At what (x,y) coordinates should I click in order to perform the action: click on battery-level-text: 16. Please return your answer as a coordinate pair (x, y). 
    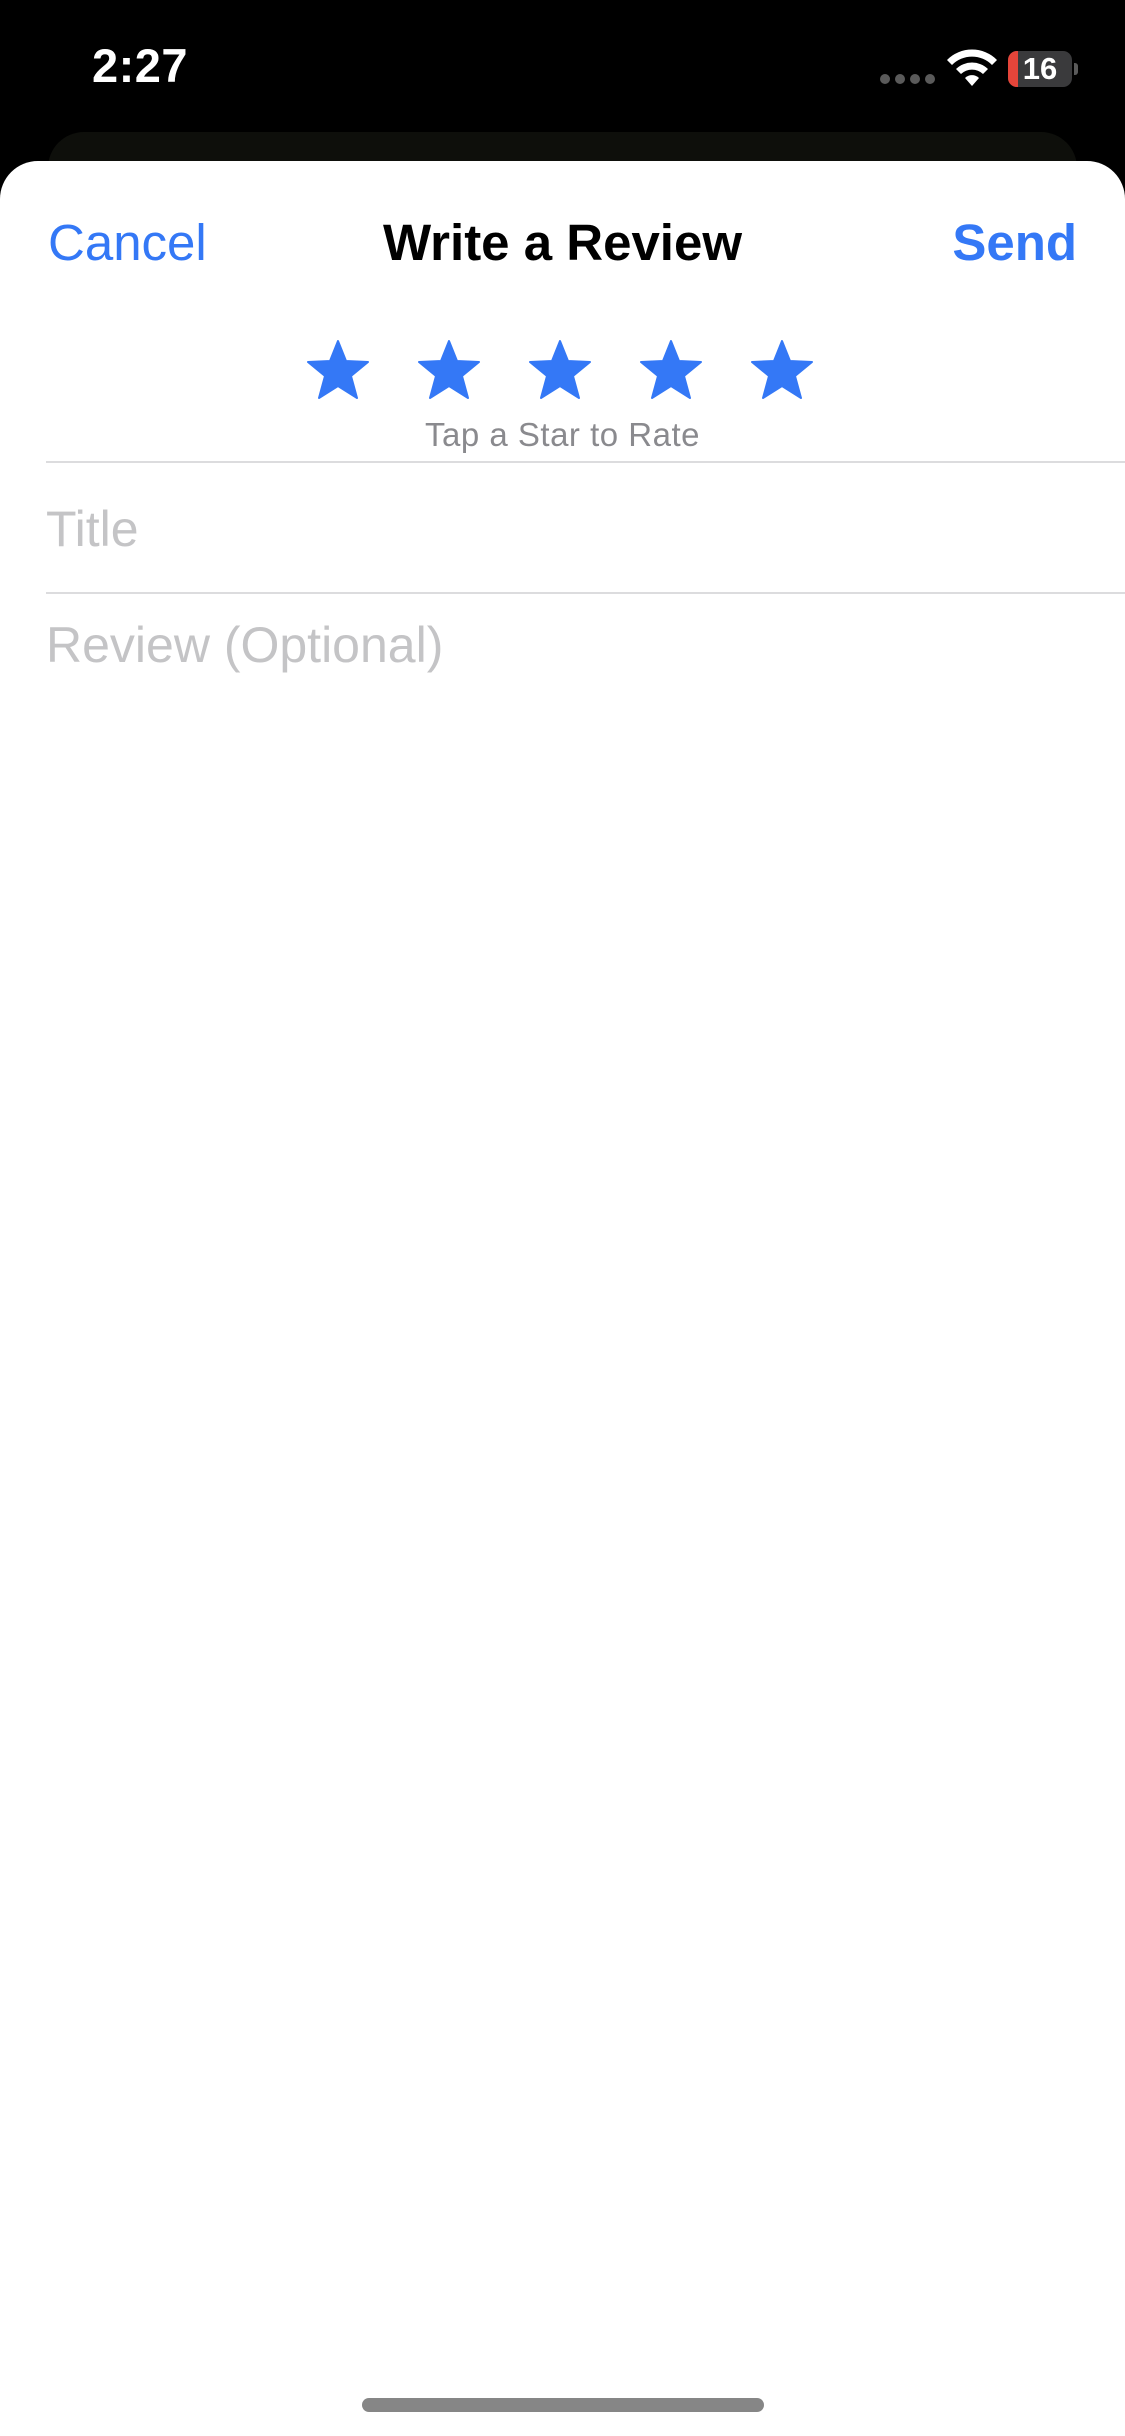
    Looking at the image, I should click on (1040, 68).